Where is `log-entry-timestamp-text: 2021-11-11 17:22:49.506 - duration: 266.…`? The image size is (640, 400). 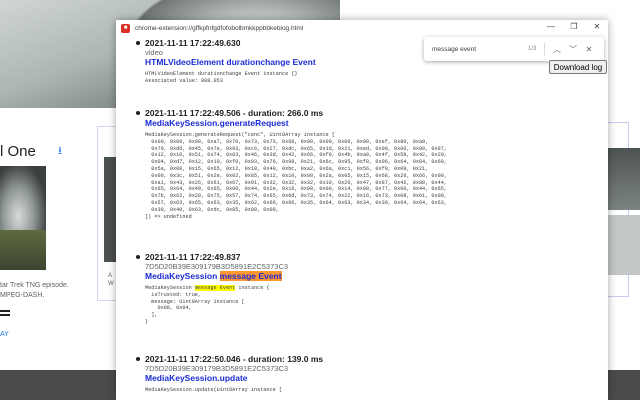 log-entry-timestamp-text: 2021-11-11 17:22:49.506 - duration: 266.… is located at coordinates (234, 113).